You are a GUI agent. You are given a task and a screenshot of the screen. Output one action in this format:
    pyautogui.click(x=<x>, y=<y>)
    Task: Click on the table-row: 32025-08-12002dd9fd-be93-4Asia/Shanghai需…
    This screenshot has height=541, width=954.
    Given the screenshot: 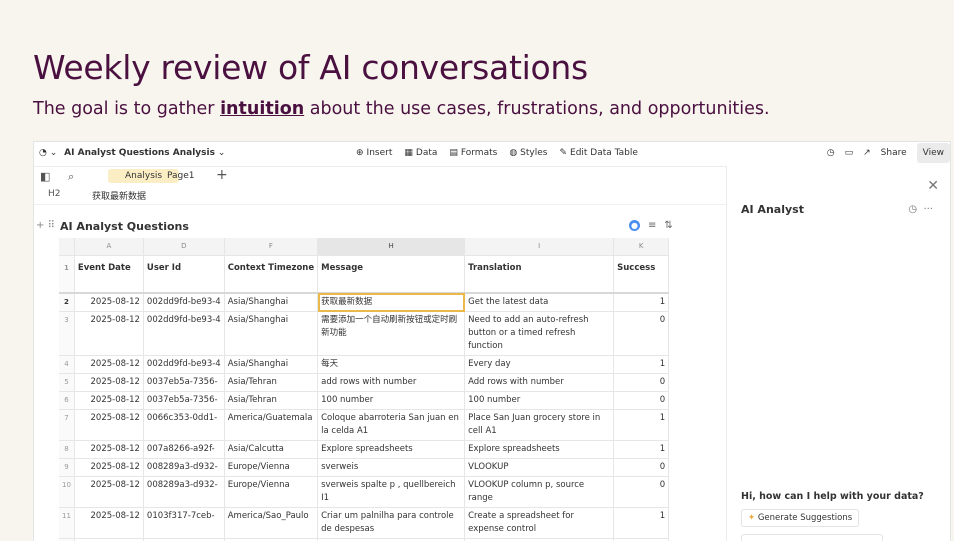 What is the action you would take?
    pyautogui.click(x=364, y=334)
    